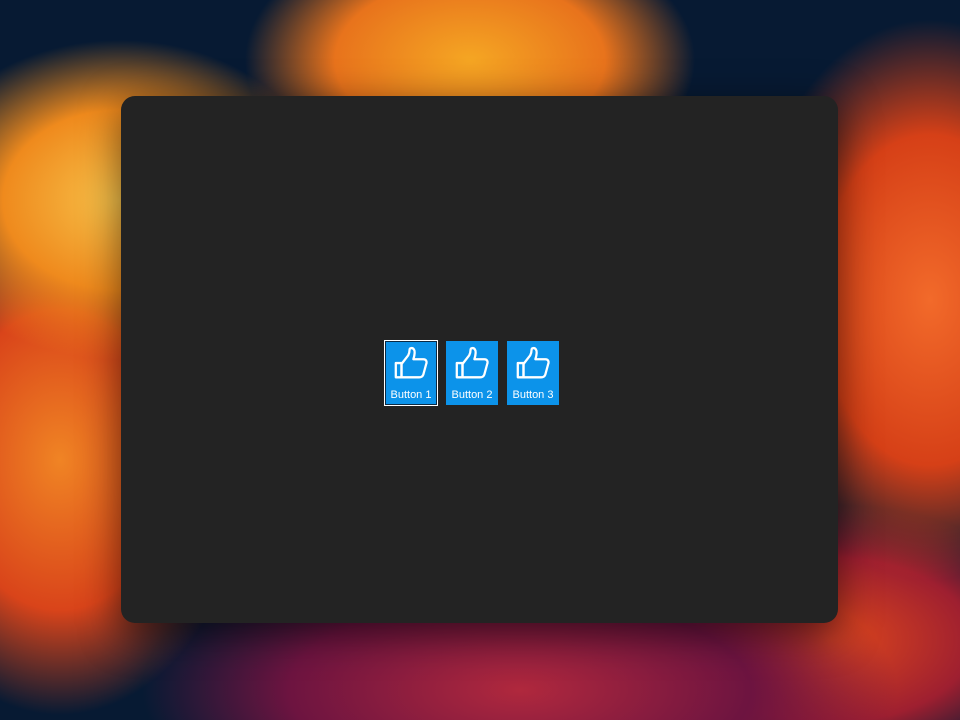 The image size is (960, 720). I want to click on button-row: Button 1 Button 2 Button 3, so click(471, 373).